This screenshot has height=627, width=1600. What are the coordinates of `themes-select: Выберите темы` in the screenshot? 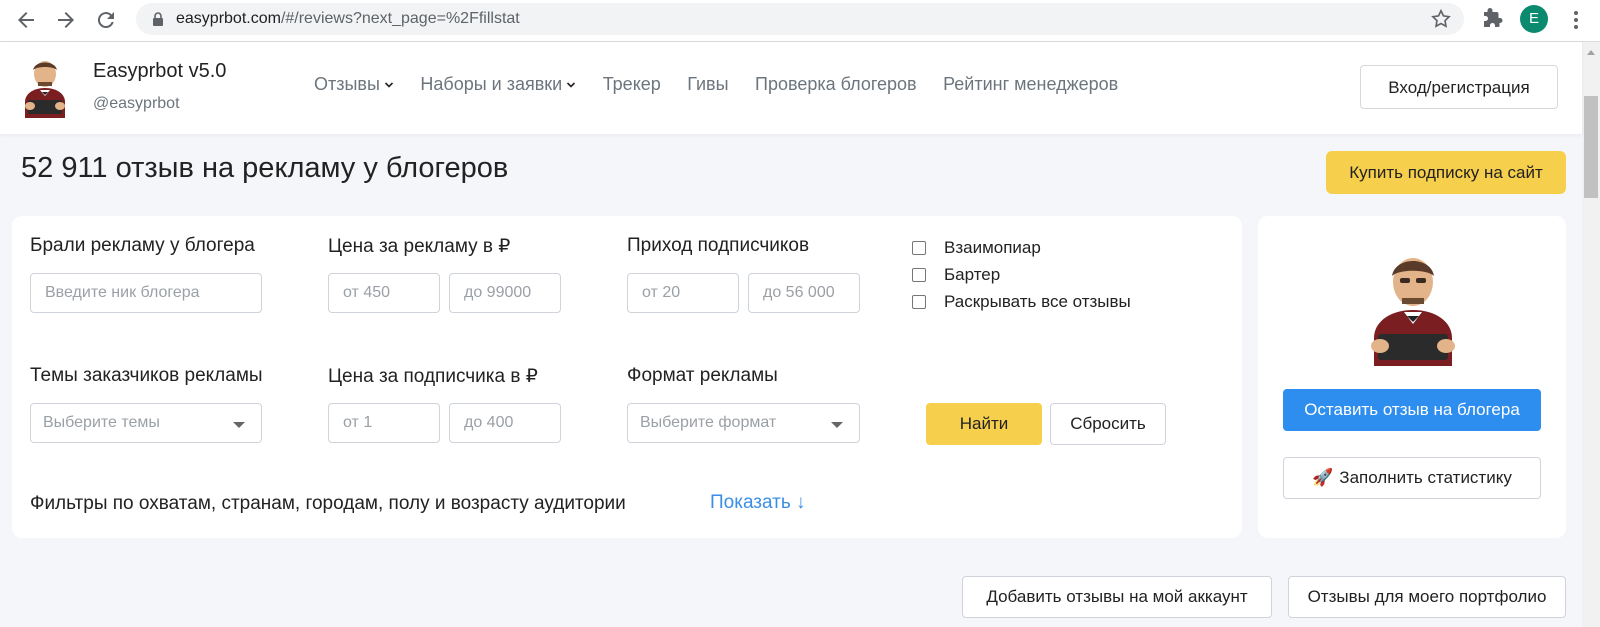 It's located at (146, 423).